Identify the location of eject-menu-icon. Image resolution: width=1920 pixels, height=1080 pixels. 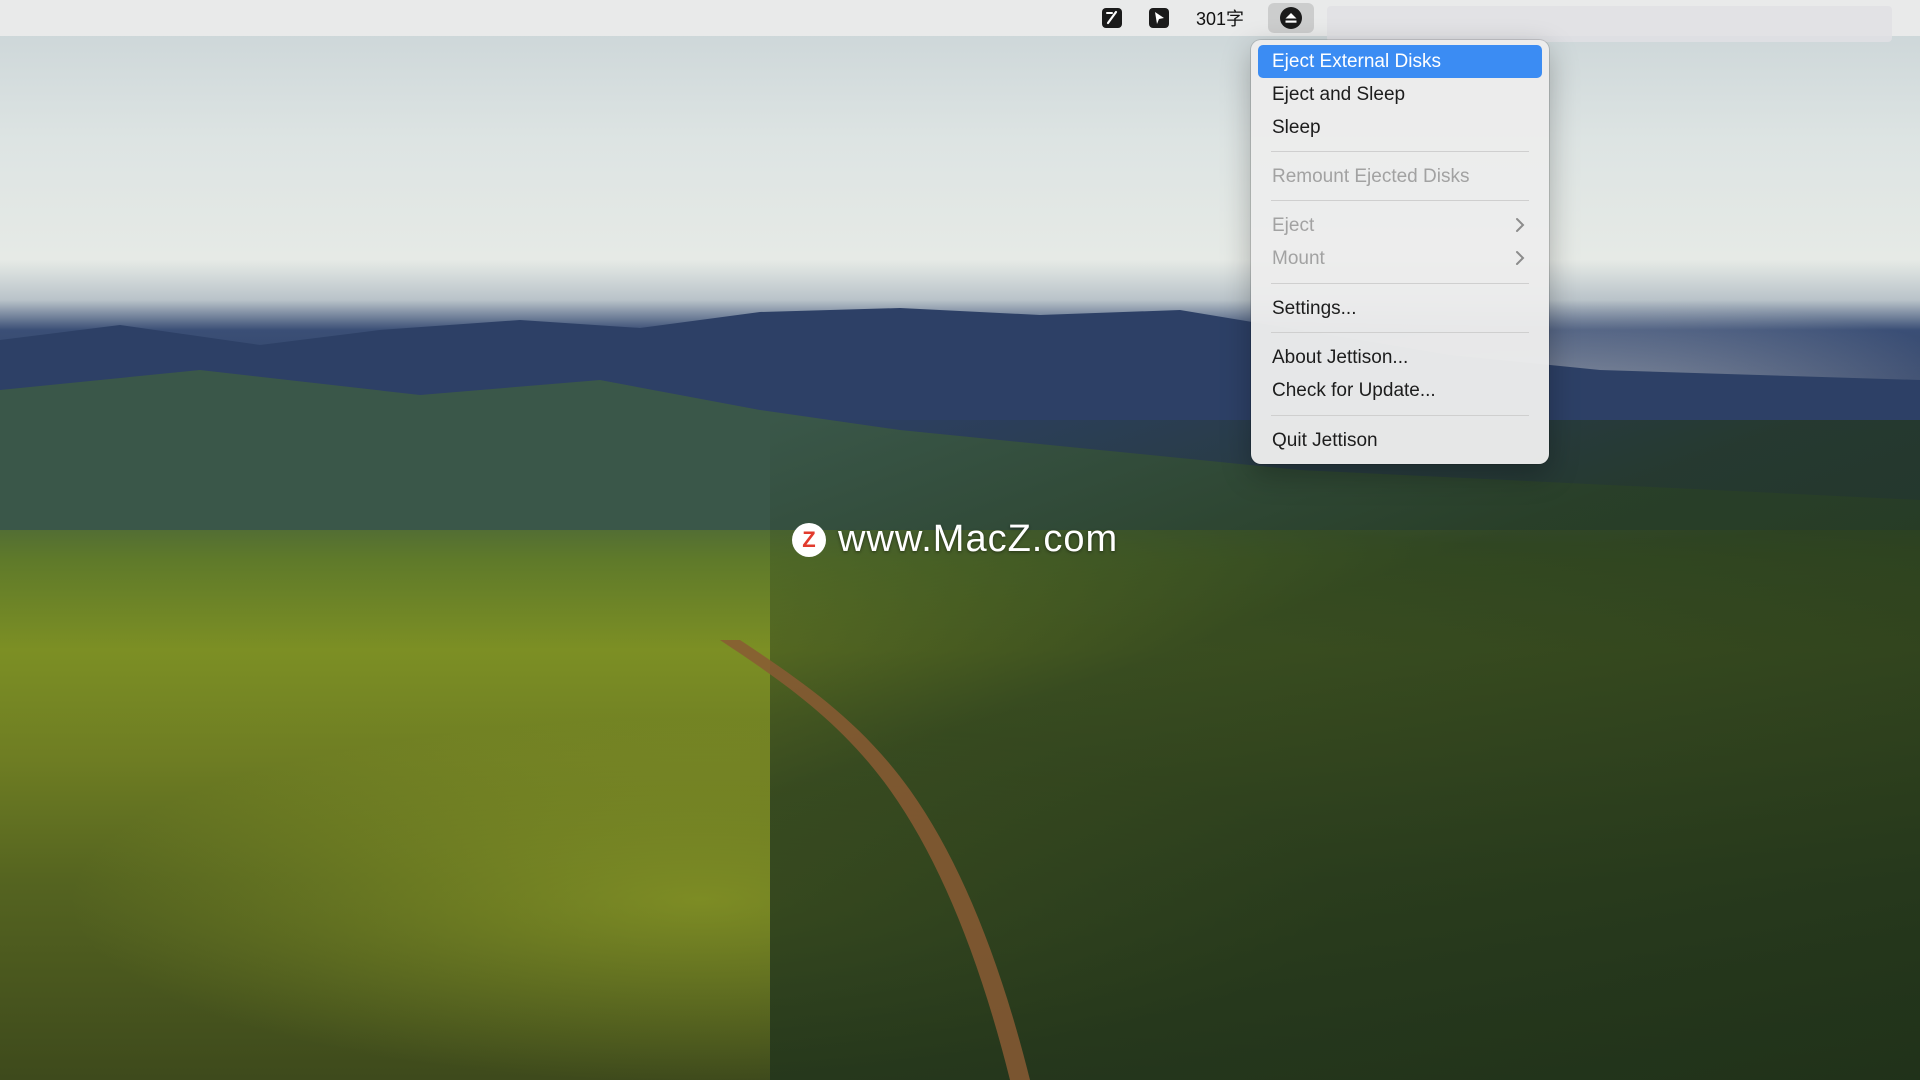
(1291, 18).